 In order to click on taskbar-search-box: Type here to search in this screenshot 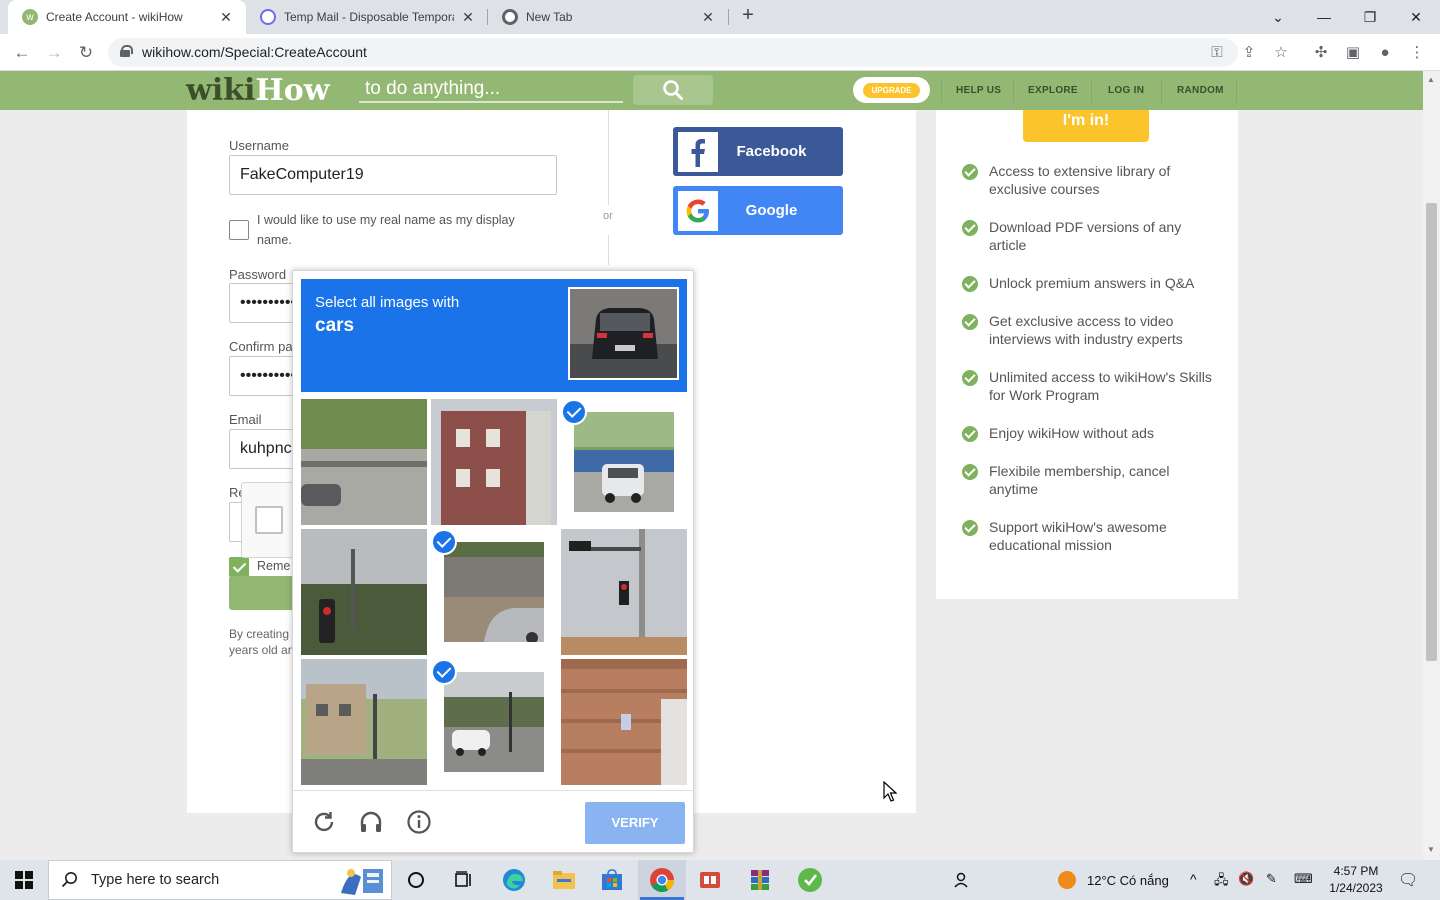, I will do `click(220, 880)`.